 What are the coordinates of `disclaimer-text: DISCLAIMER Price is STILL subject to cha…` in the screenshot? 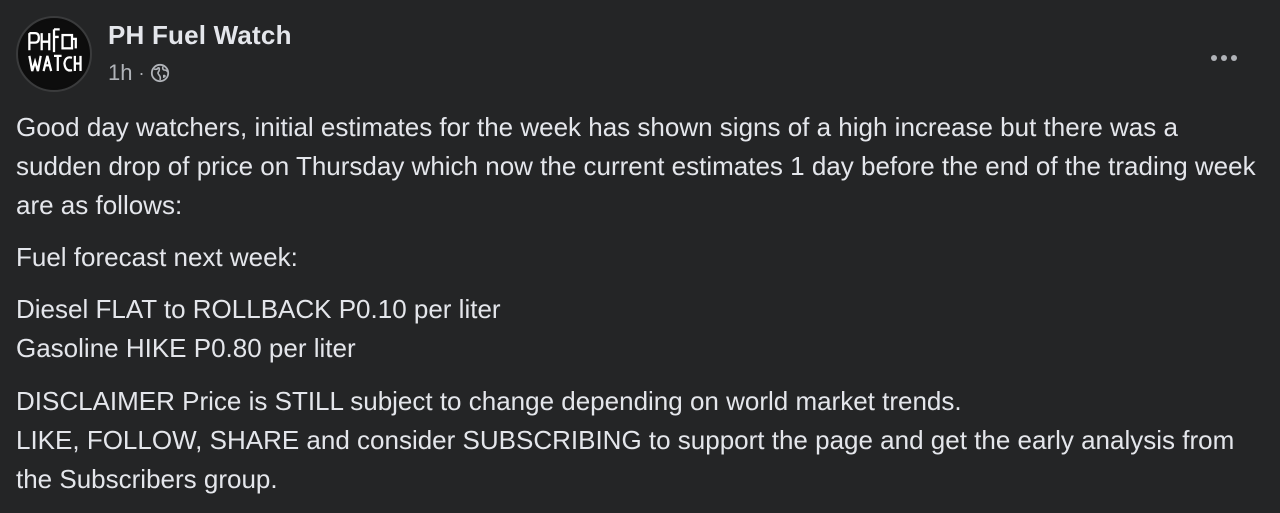 It's located at (489, 401).